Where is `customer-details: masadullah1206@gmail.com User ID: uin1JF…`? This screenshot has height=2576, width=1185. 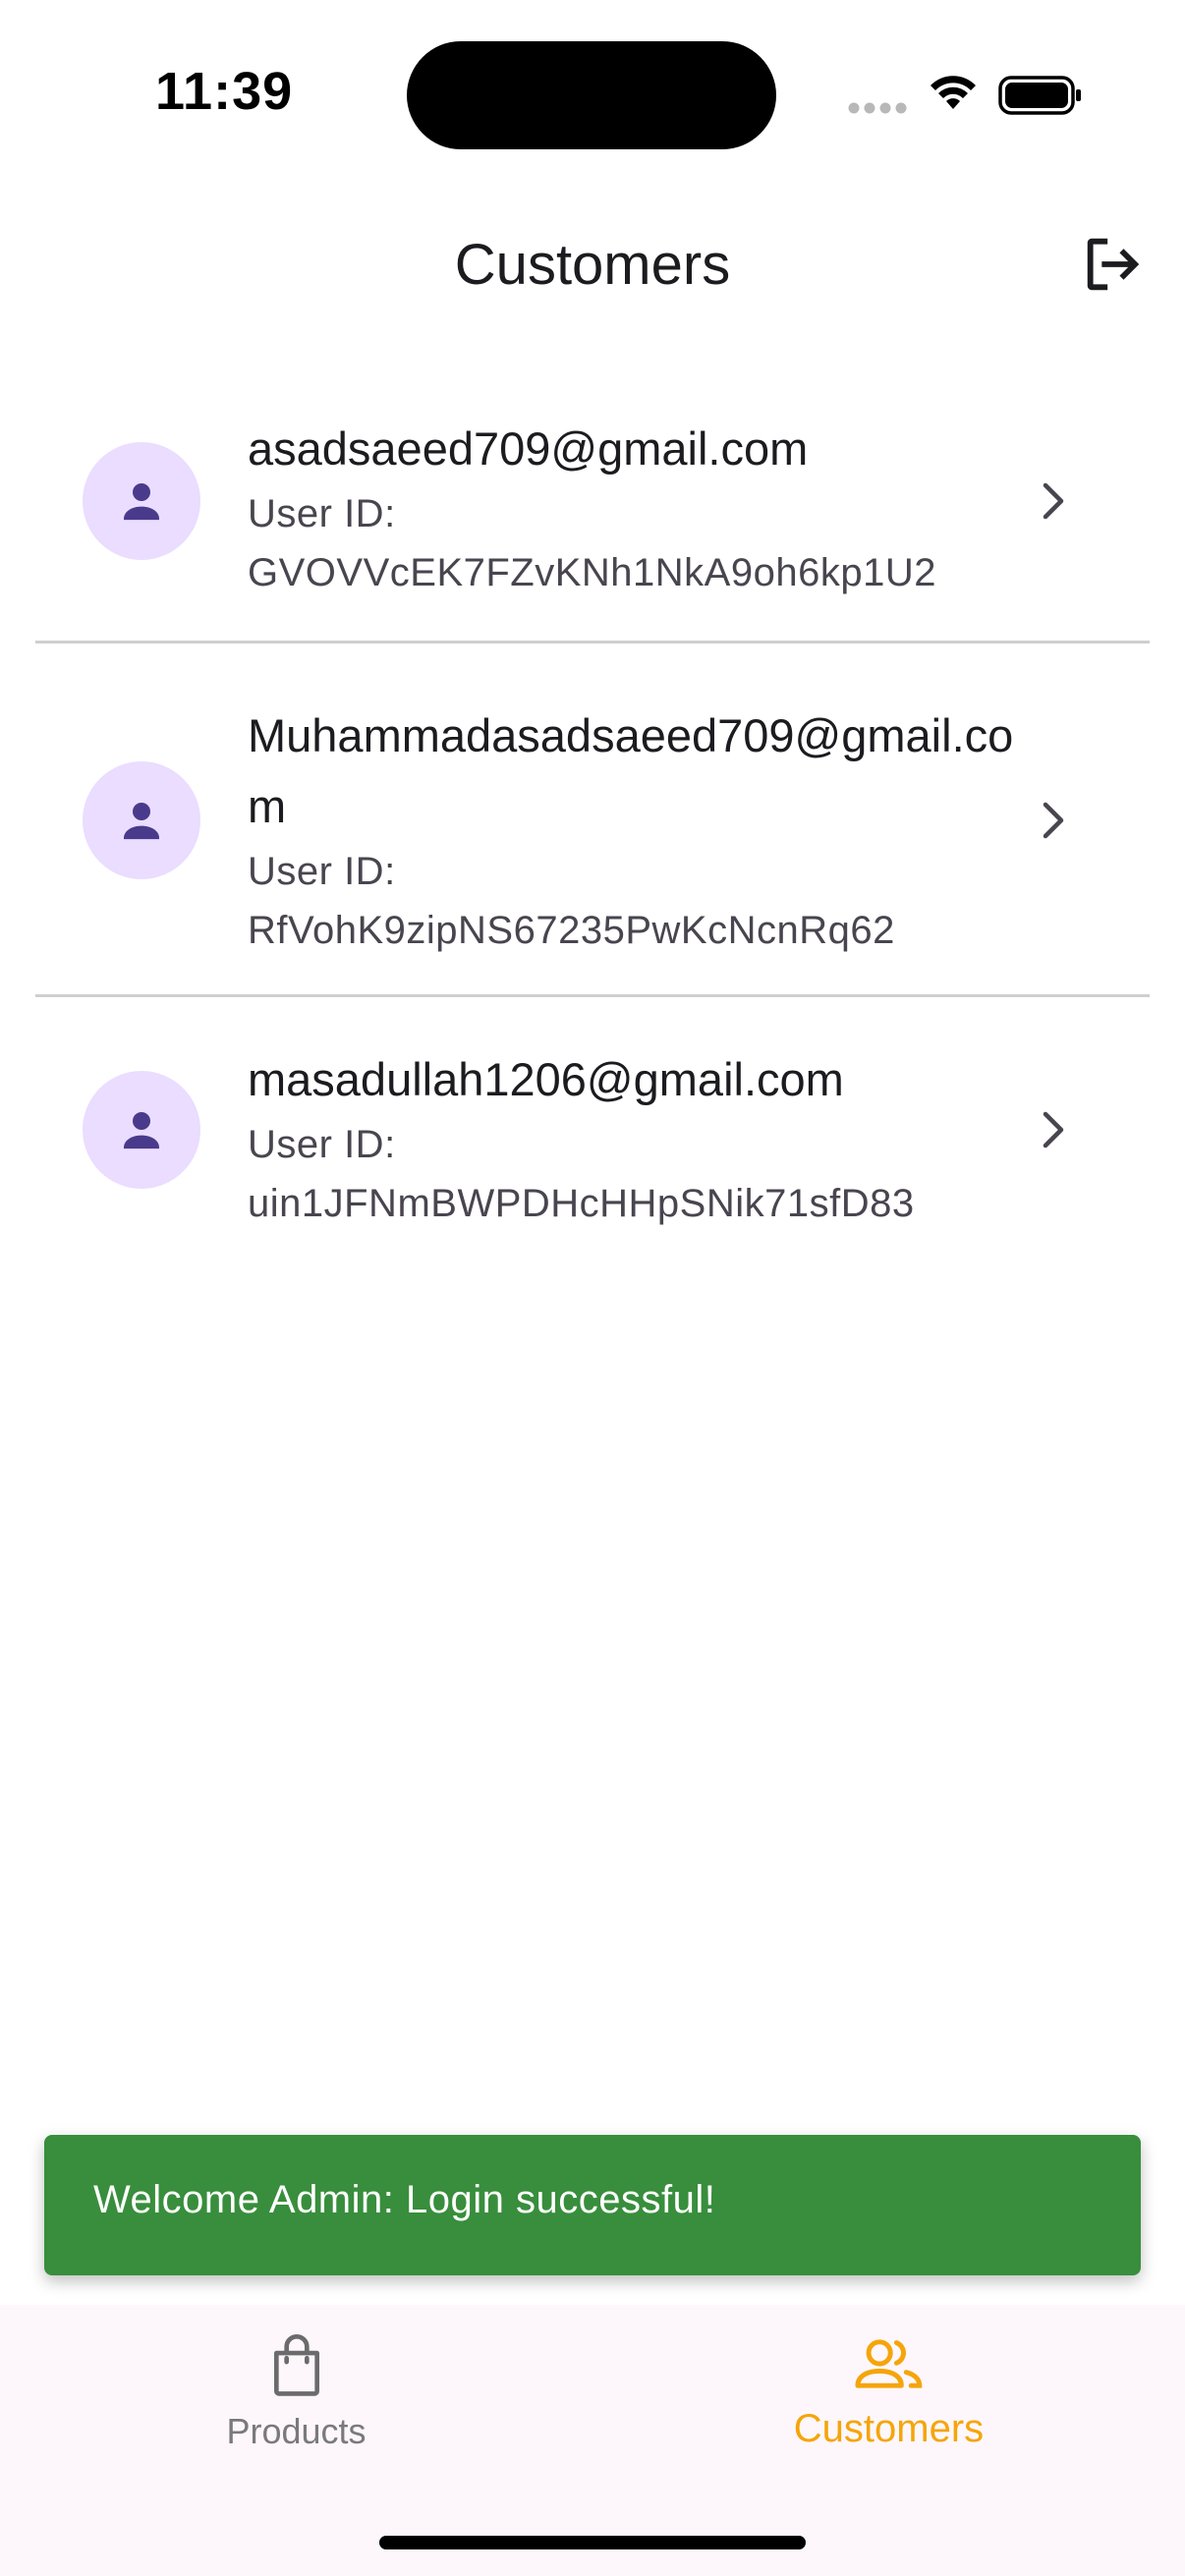
customer-details: masadullah1206@gmail.com User ID: uin1JF… is located at coordinates (641, 1138).